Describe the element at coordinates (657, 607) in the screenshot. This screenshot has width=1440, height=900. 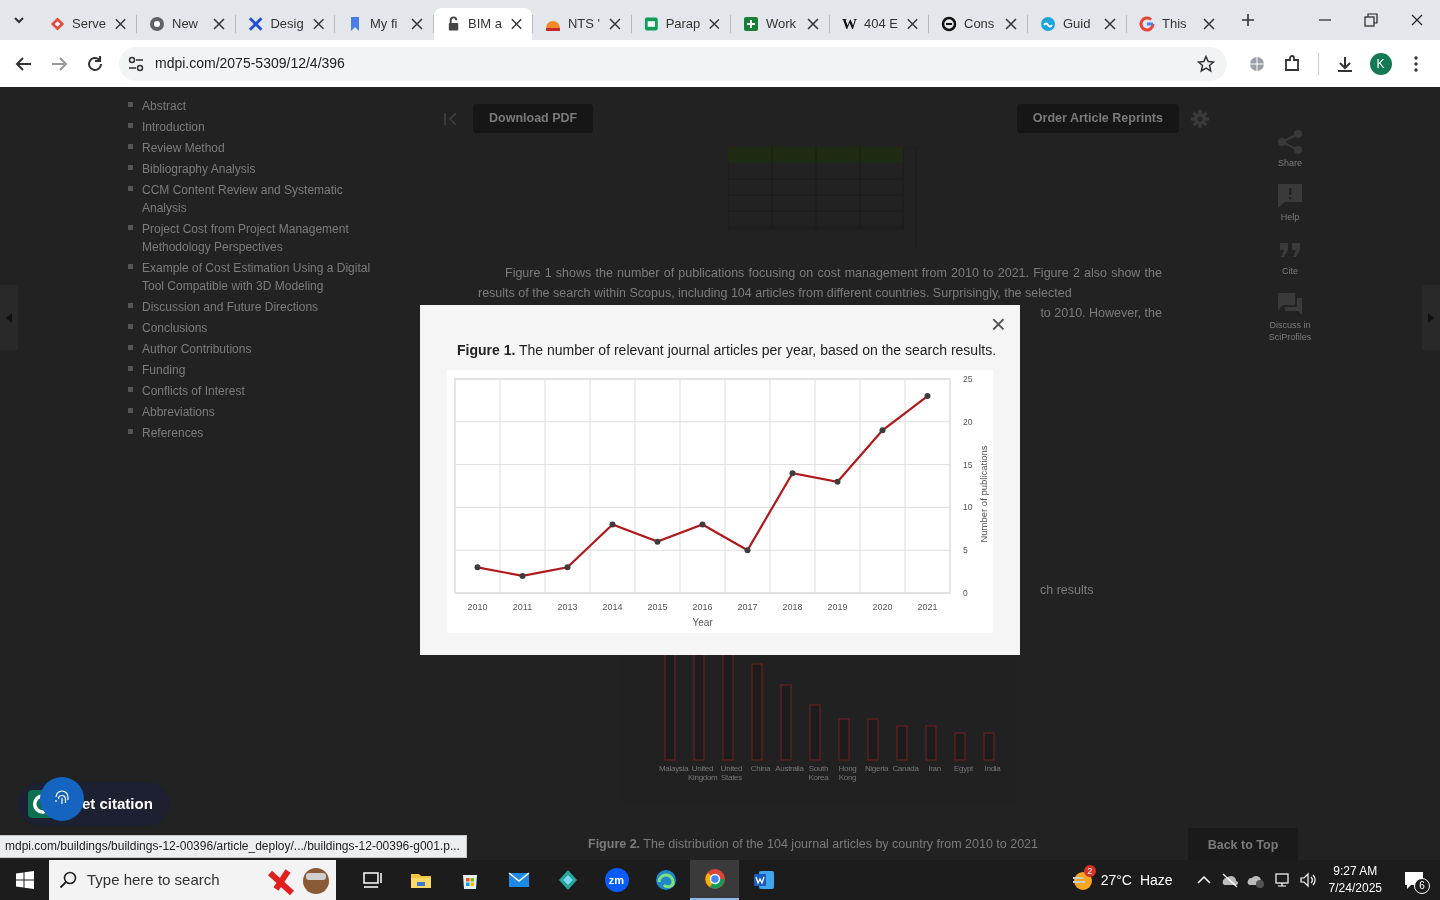
I see `axis-label: 2015` at that location.